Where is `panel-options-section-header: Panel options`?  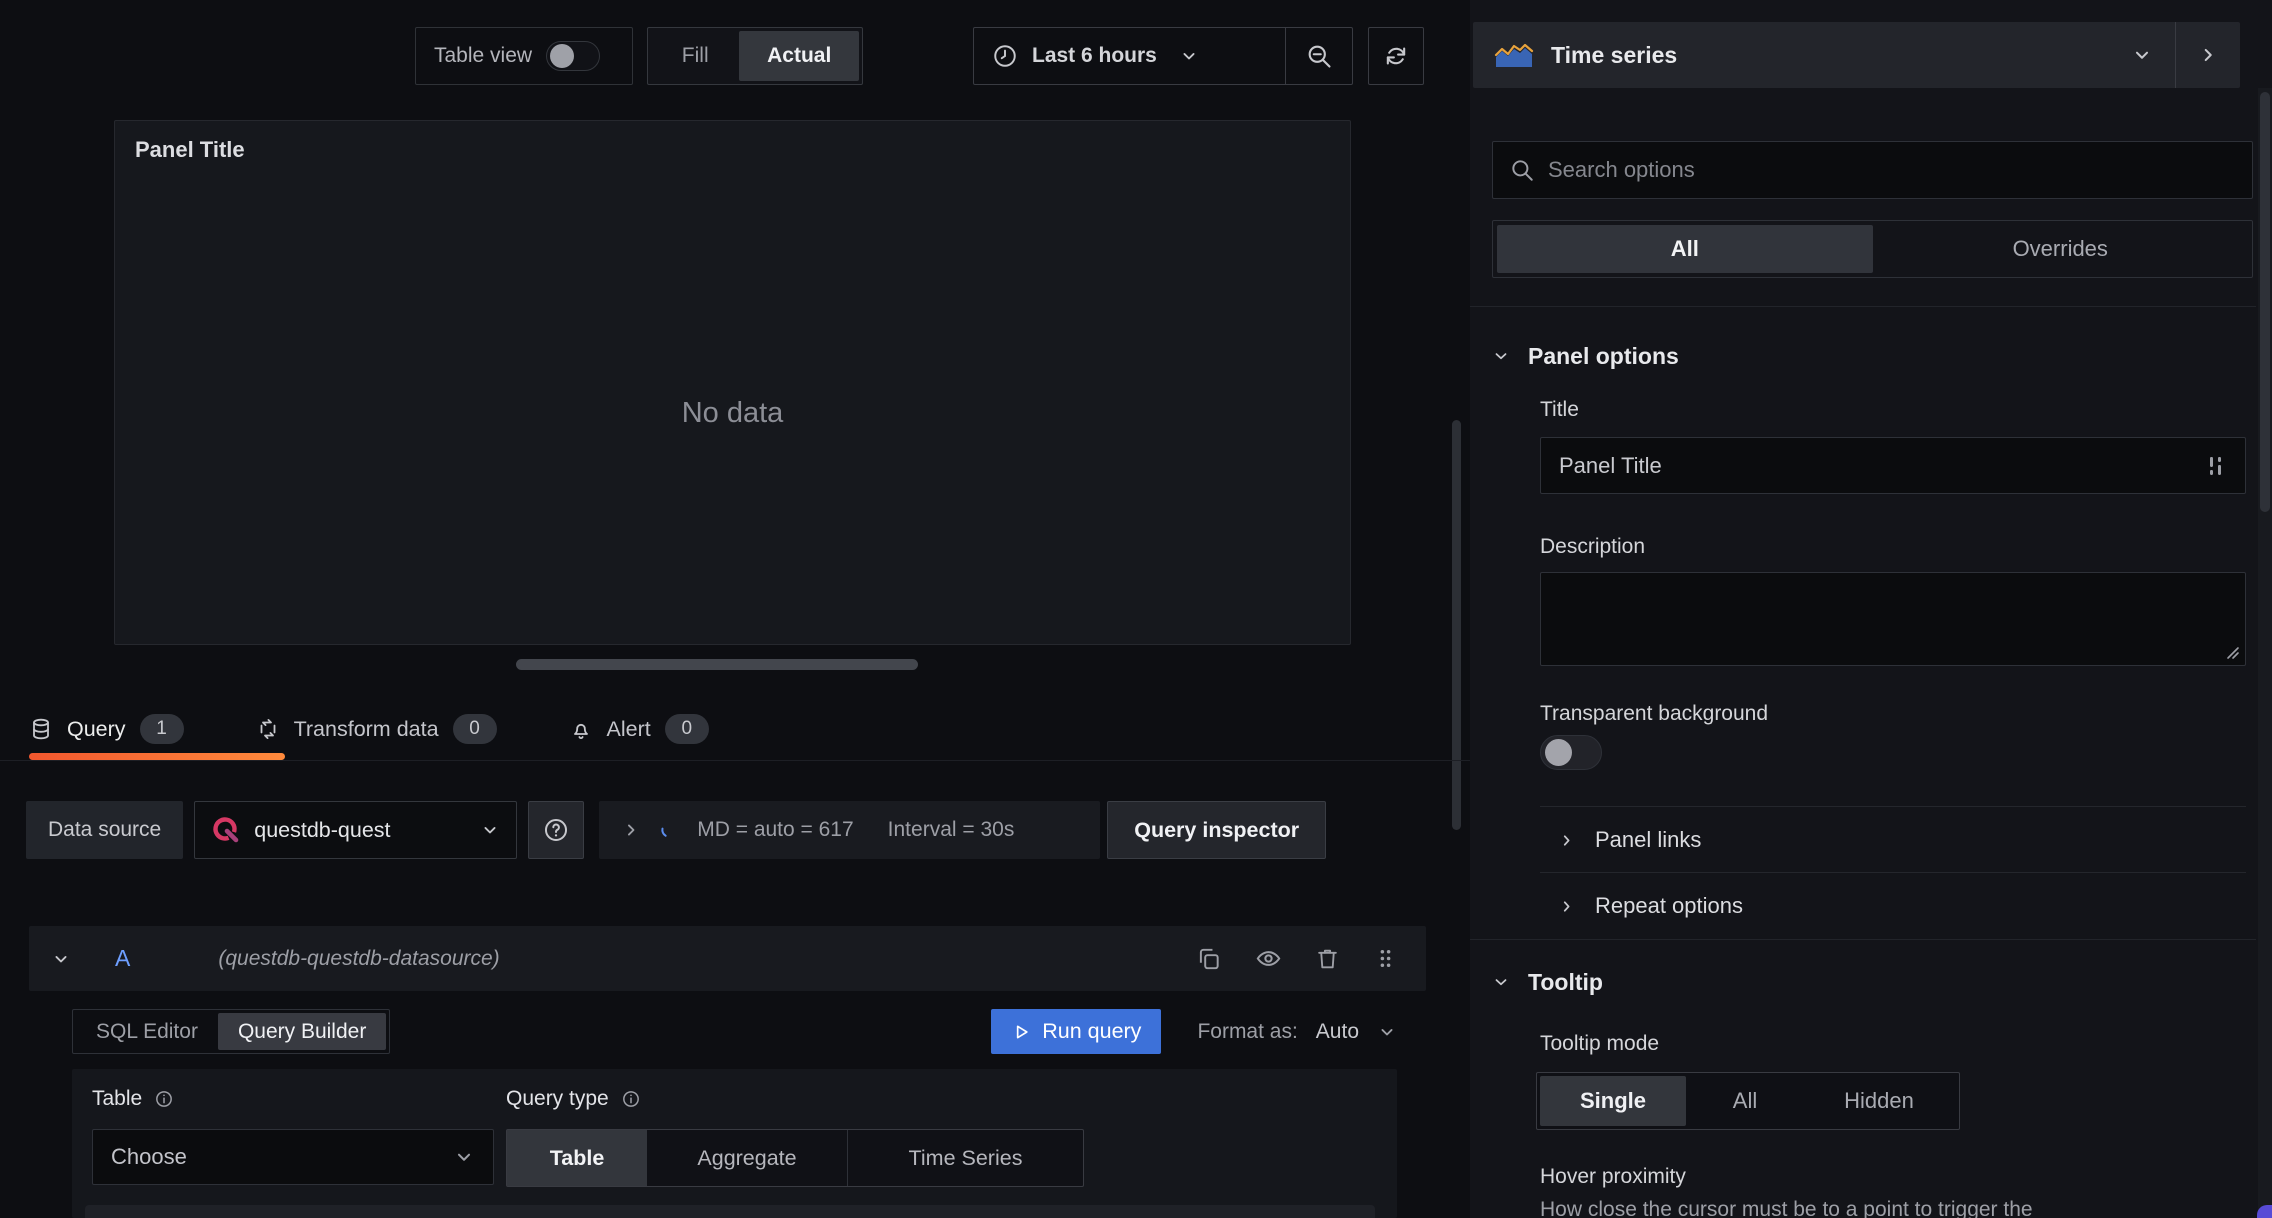 panel-options-section-header: Panel options is located at coordinates (1585, 356).